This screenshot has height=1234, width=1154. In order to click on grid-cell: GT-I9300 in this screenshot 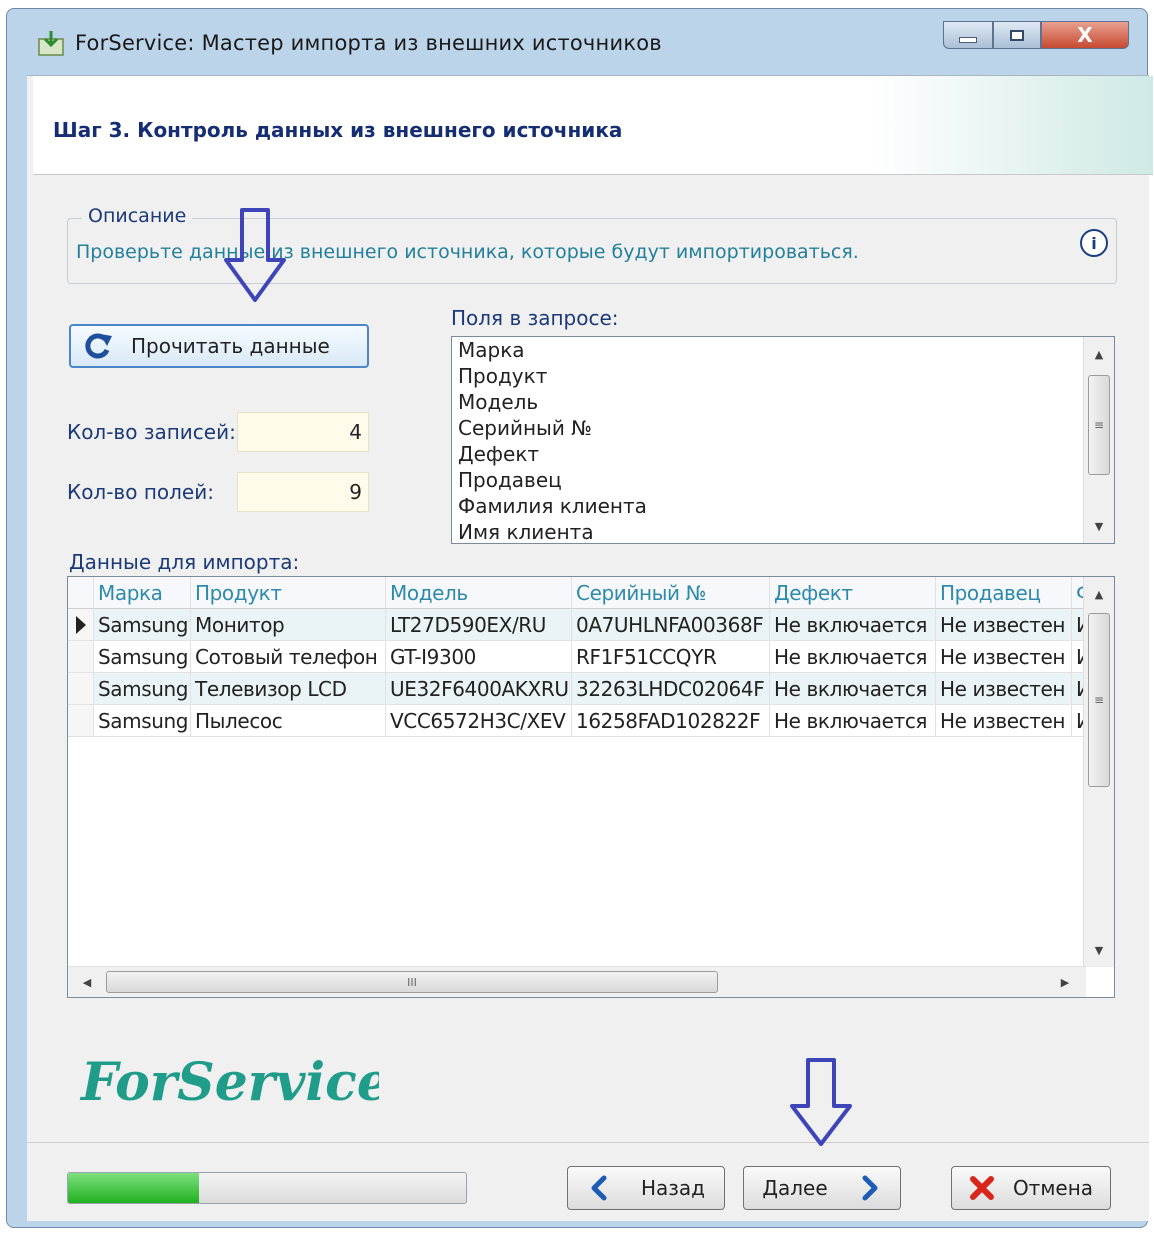, I will do `click(479, 657)`.